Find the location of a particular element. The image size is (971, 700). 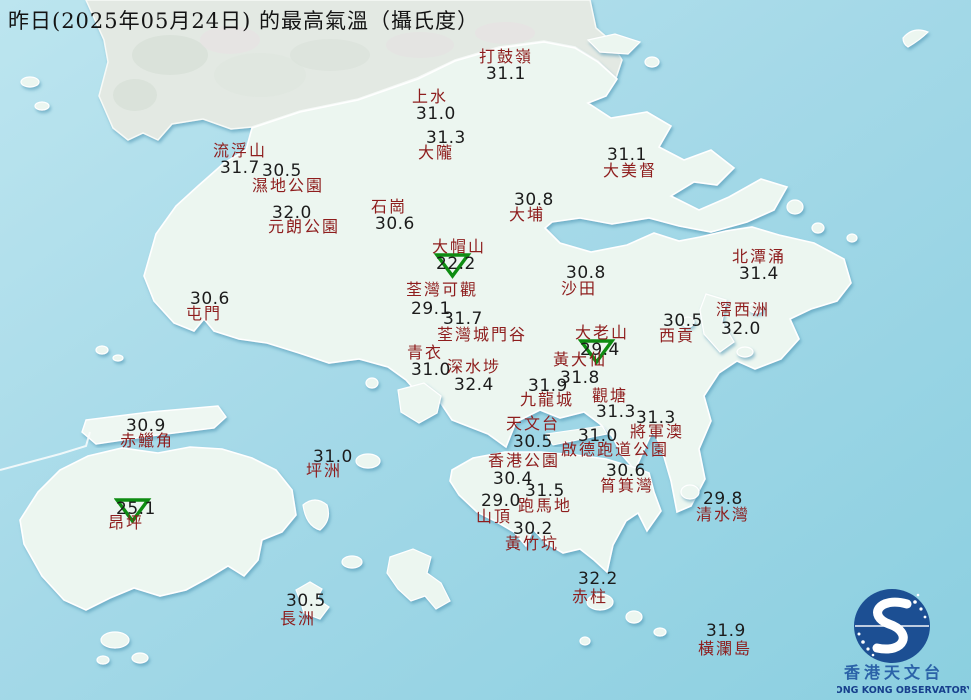

station-name: 青衣 is located at coordinates (425, 352).